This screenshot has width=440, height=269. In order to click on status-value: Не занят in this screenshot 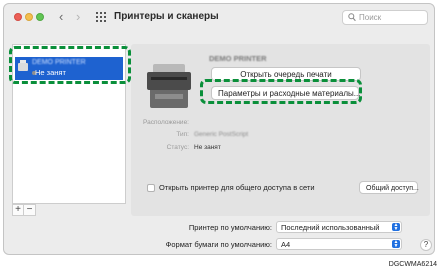, I will do `click(207, 147)`.